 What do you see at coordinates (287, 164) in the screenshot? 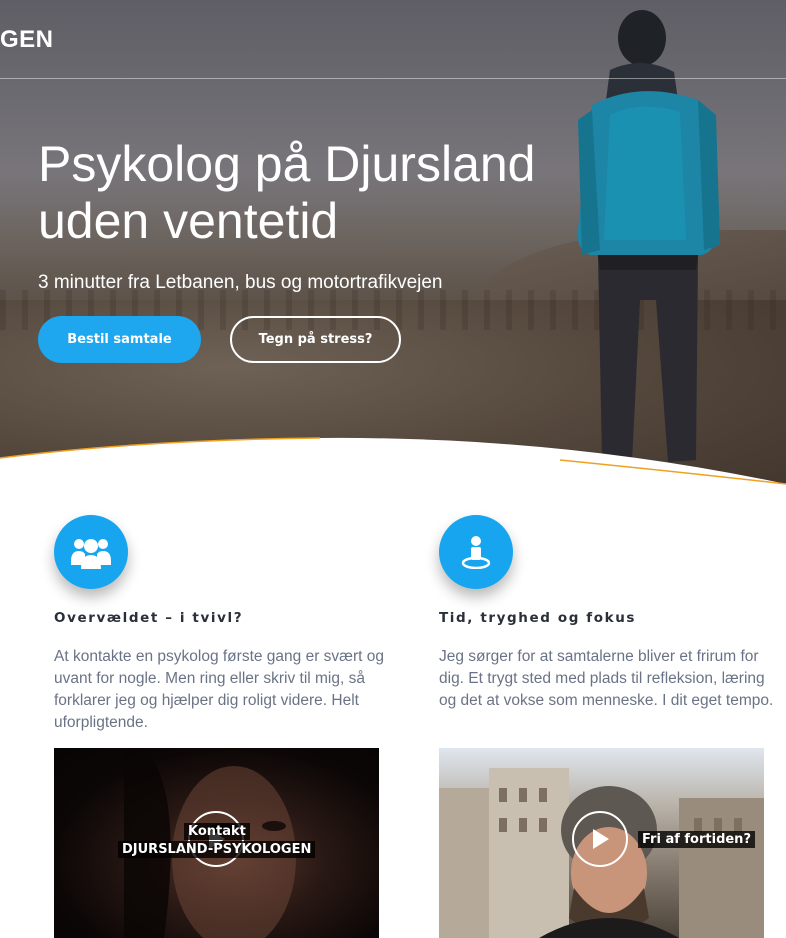
I see `hero-title-line-1: Psykolog på Djursland` at bounding box center [287, 164].